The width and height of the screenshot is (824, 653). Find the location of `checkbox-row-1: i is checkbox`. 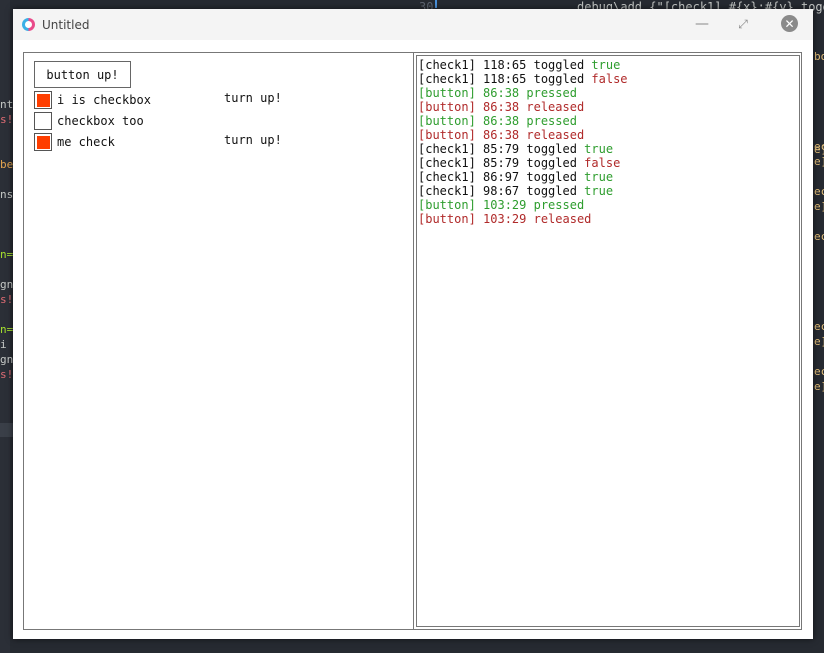

checkbox-row-1: i is checkbox is located at coordinates (92, 100).